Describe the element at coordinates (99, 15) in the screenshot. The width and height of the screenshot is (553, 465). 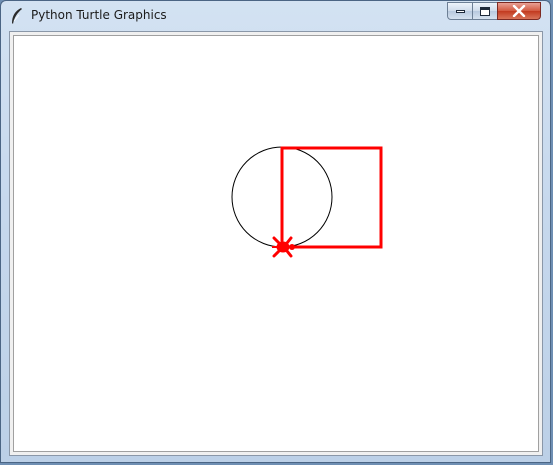
I see `window-title: Python Turtle Graphics` at that location.